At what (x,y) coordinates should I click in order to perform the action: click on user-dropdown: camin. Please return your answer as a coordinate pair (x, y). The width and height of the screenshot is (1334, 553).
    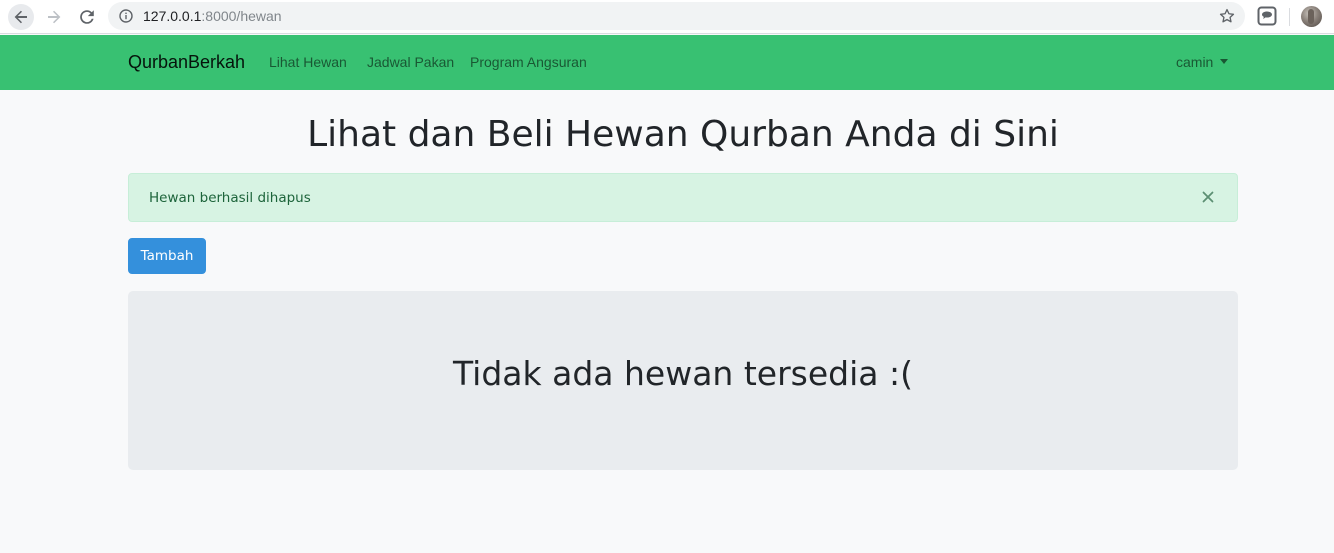
    Looking at the image, I should click on (1202, 62).